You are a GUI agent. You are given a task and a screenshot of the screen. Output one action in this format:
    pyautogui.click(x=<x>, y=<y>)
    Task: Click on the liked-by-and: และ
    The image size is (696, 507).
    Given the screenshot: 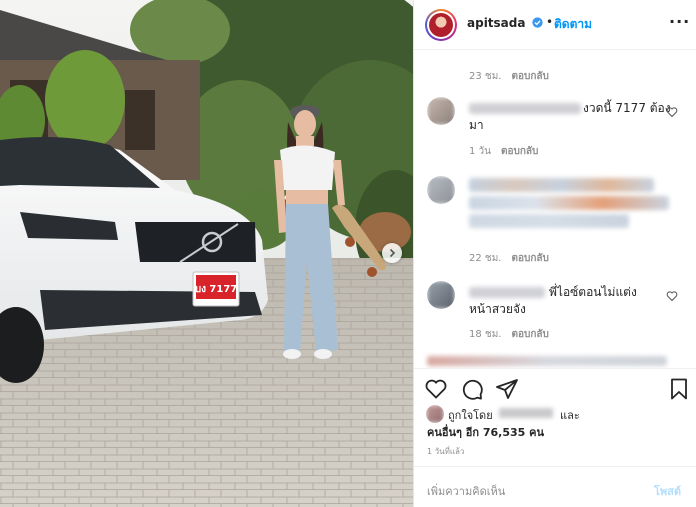 What is the action you would take?
    pyautogui.click(x=570, y=415)
    